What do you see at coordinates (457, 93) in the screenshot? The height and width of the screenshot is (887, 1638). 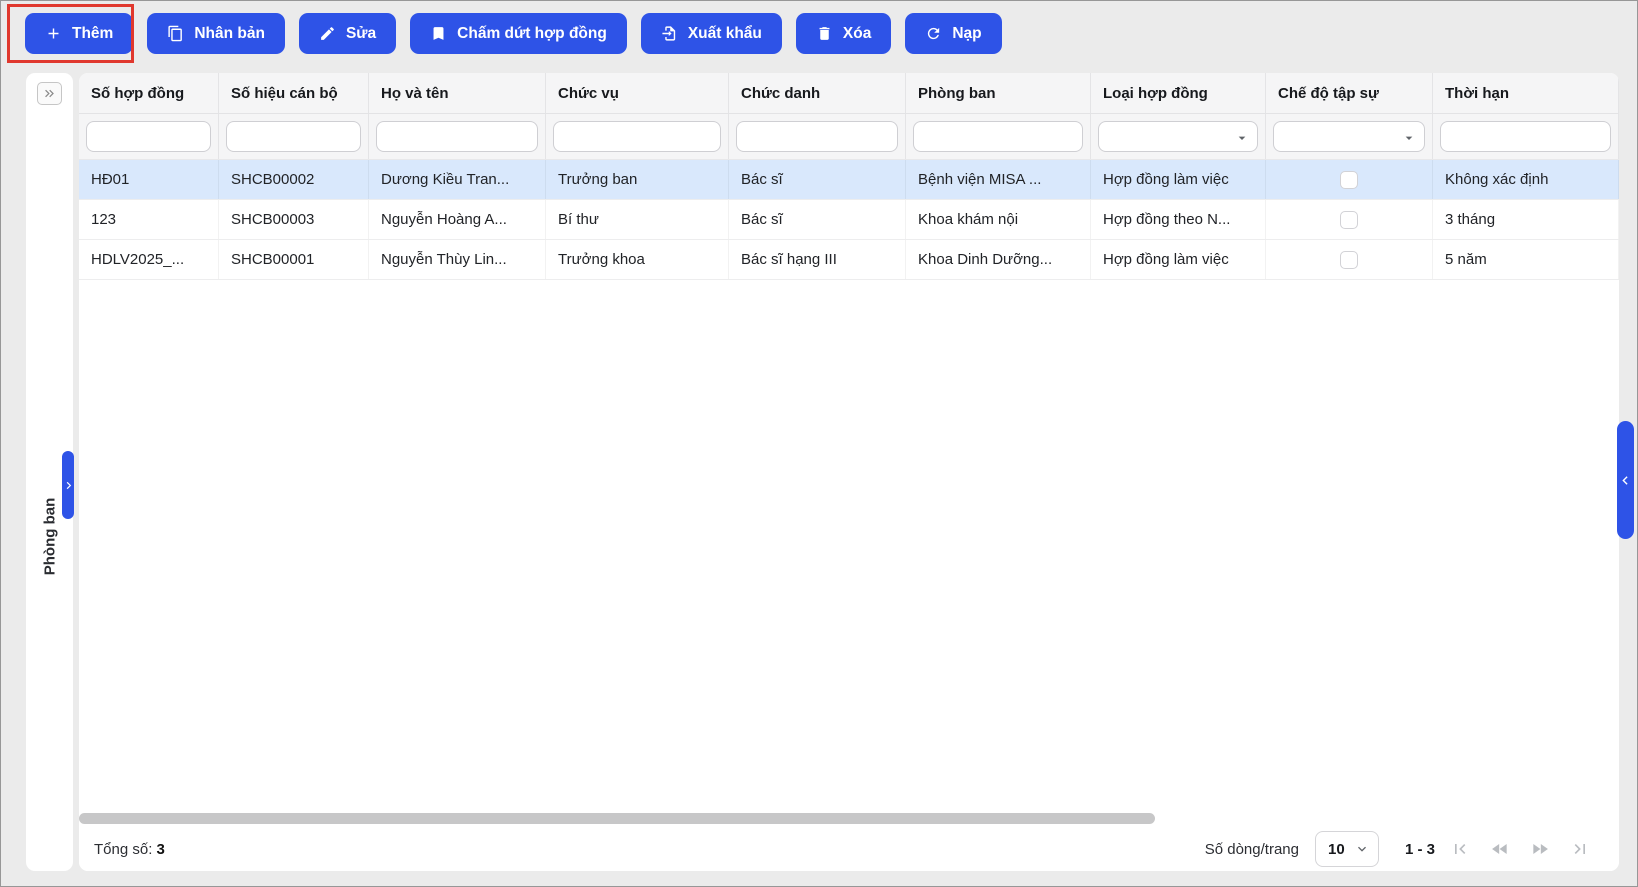 I see `column-header-3: Họ và tên` at bounding box center [457, 93].